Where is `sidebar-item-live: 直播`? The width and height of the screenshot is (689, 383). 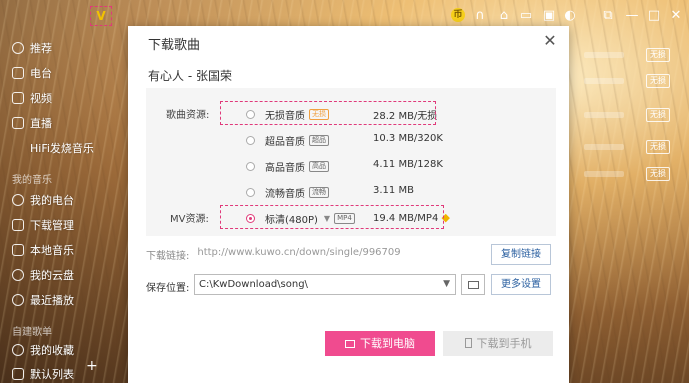 sidebar-item-live: 直播 is located at coordinates (32, 123).